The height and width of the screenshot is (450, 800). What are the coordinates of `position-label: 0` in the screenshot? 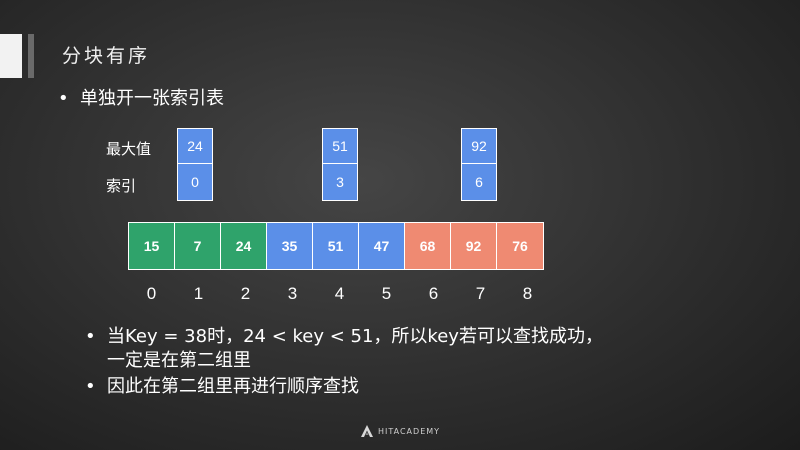 It's located at (151, 293).